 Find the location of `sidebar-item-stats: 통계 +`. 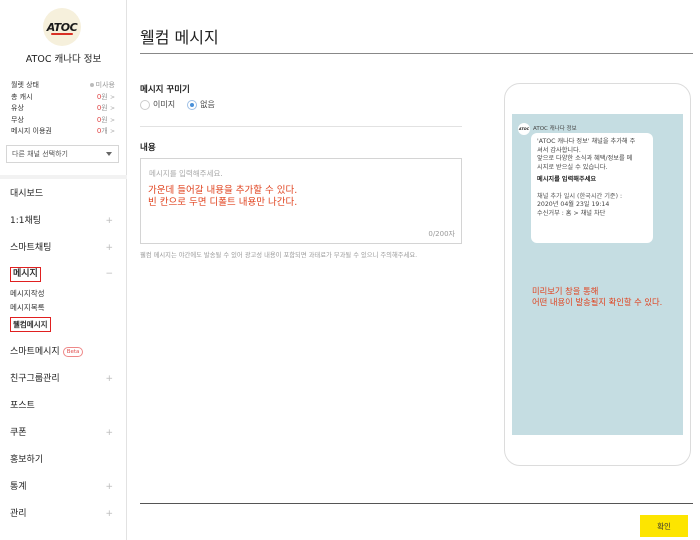

sidebar-item-stats: 통계 + is located at coordinates (63, 487).